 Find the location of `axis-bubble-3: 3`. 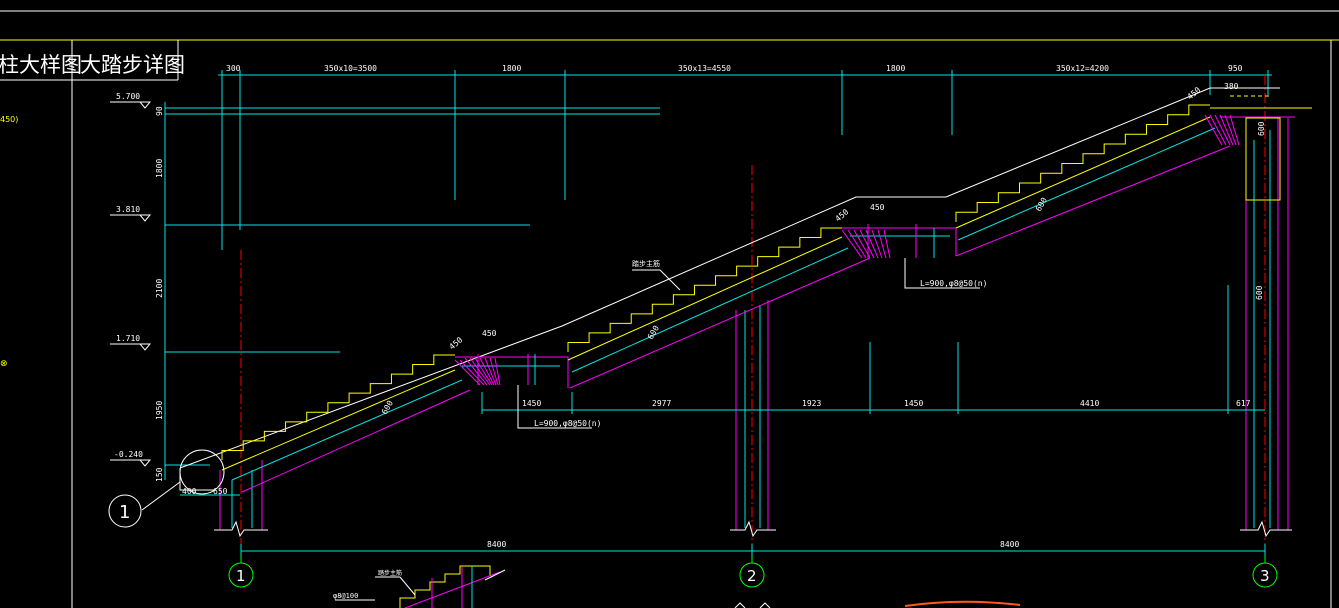

axis-bubble-3: 3 is located at coordinates (1265, 572).